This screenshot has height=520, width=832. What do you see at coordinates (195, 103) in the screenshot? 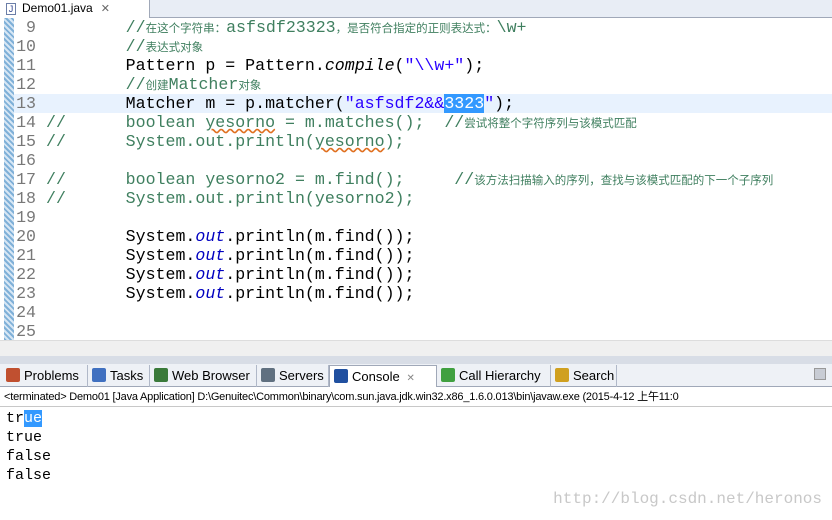
I see `code-token: Matcher m = p.matcher(` at bounding box center [195, 103].